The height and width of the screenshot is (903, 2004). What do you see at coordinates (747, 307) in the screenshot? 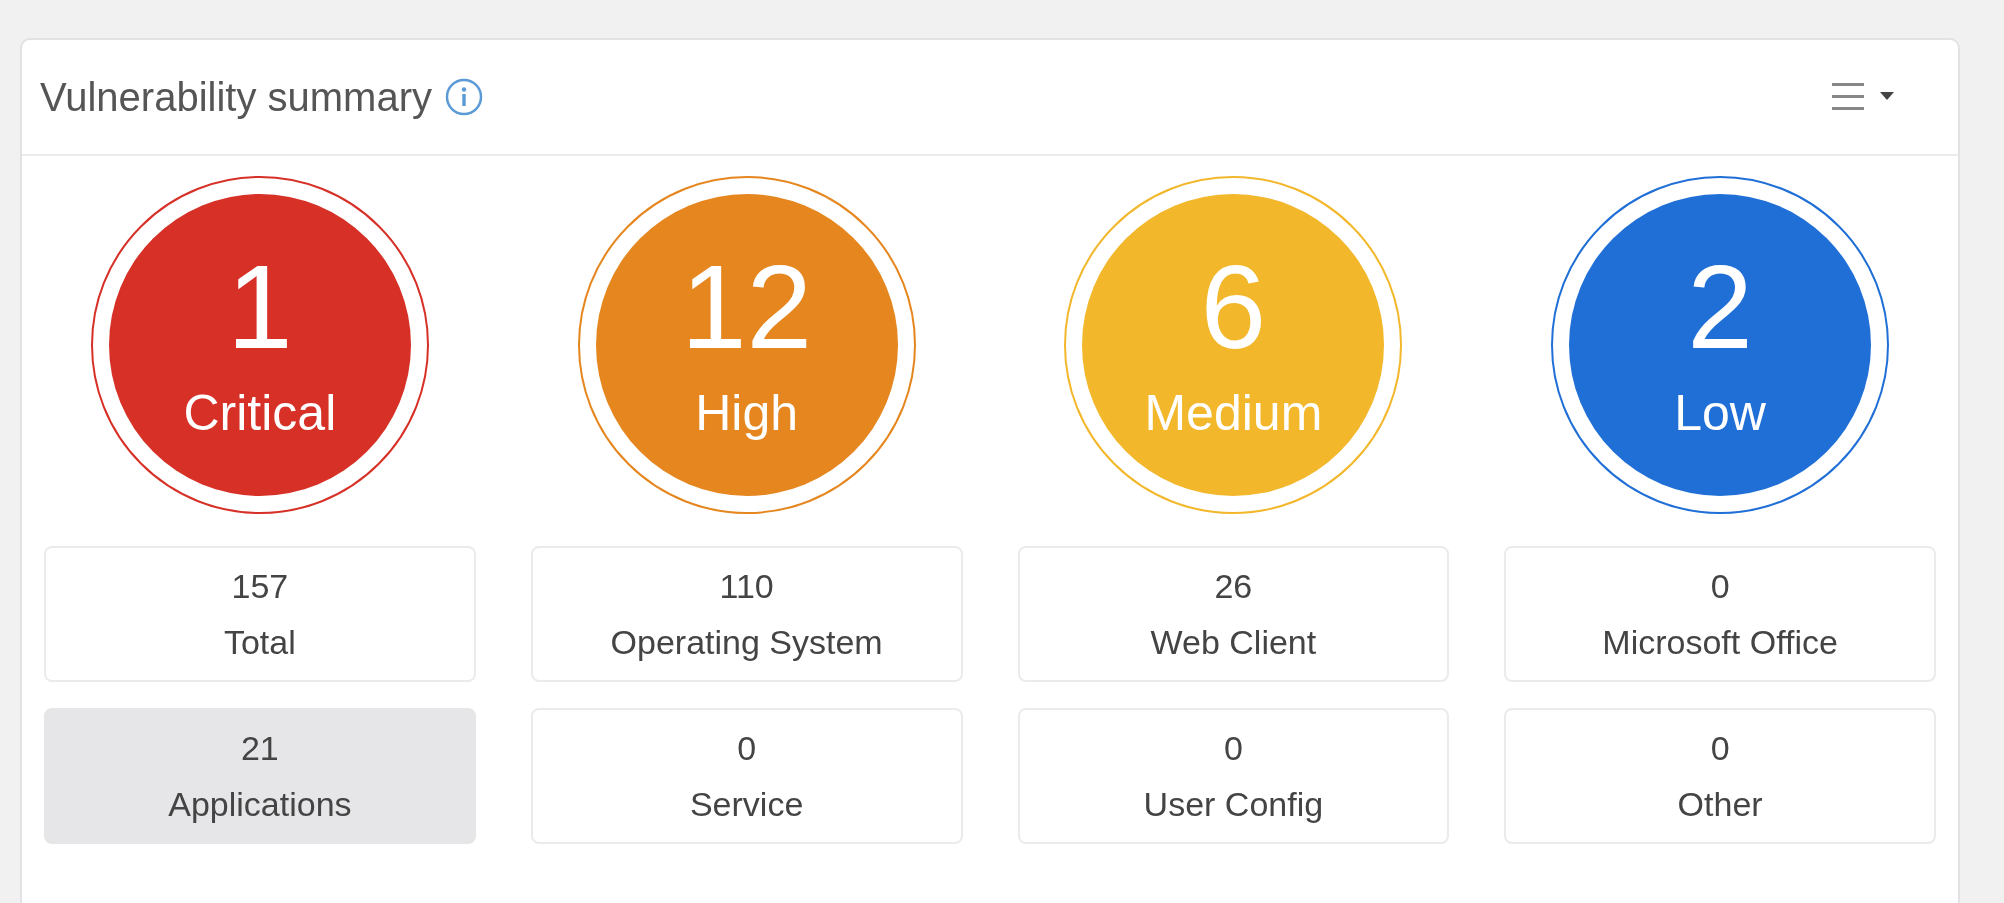
I see `severity-count: 12` at bounding box center [747, 307].